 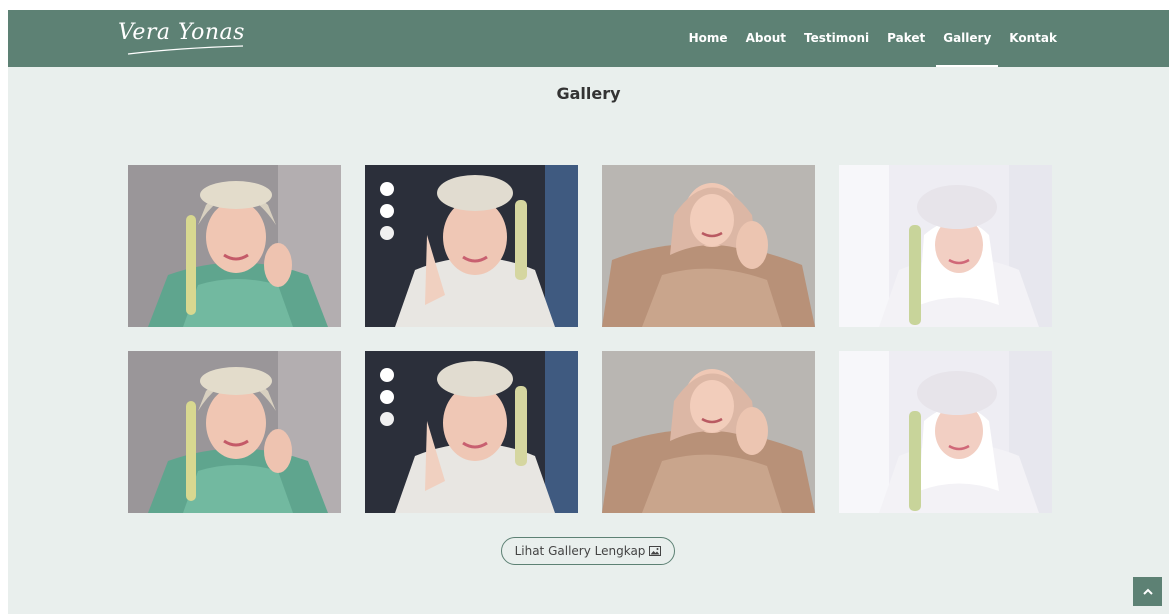 What do you see at coordinates (580, 551) in the screenshot?
I see `view-full-gallery-label: Lihat Gallery Lengkap` at bounding box center [580, 551].